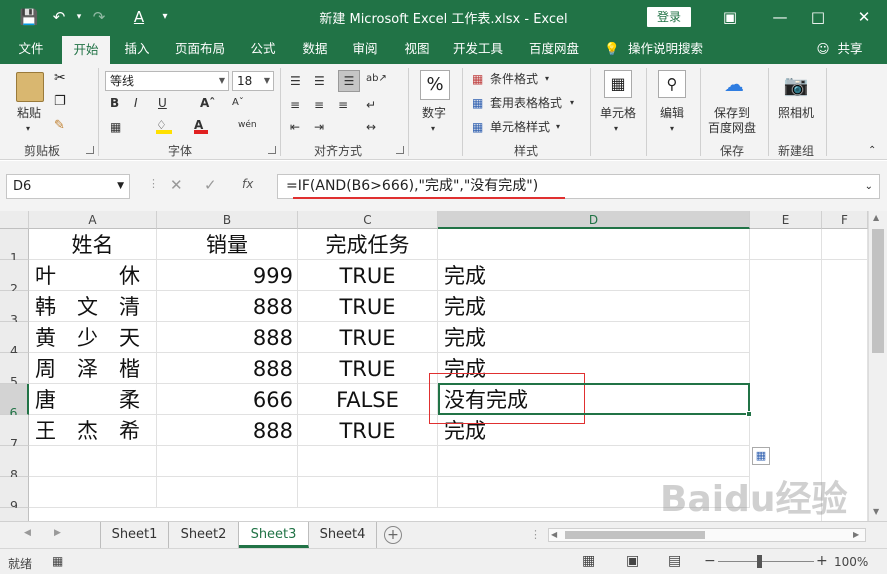 The image size is (887, 574). I want to click on maximize-icon: □, so click(818, 17).